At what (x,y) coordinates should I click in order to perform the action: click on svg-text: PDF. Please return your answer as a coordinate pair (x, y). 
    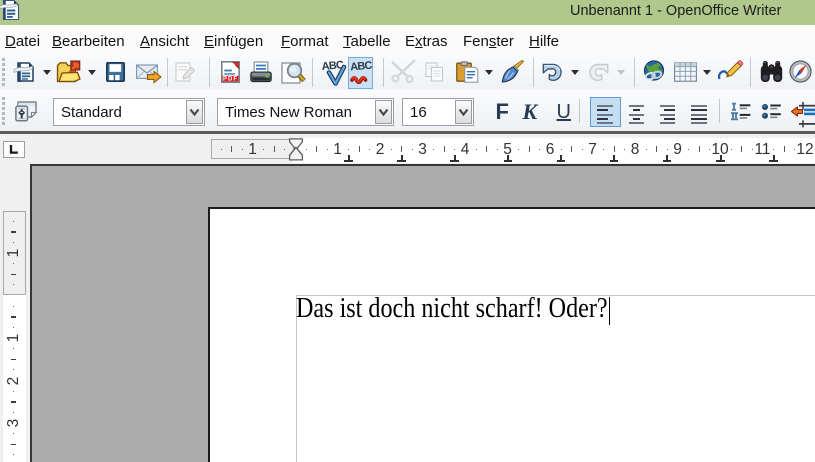
    Looking at the image, I should click on (230, 80).